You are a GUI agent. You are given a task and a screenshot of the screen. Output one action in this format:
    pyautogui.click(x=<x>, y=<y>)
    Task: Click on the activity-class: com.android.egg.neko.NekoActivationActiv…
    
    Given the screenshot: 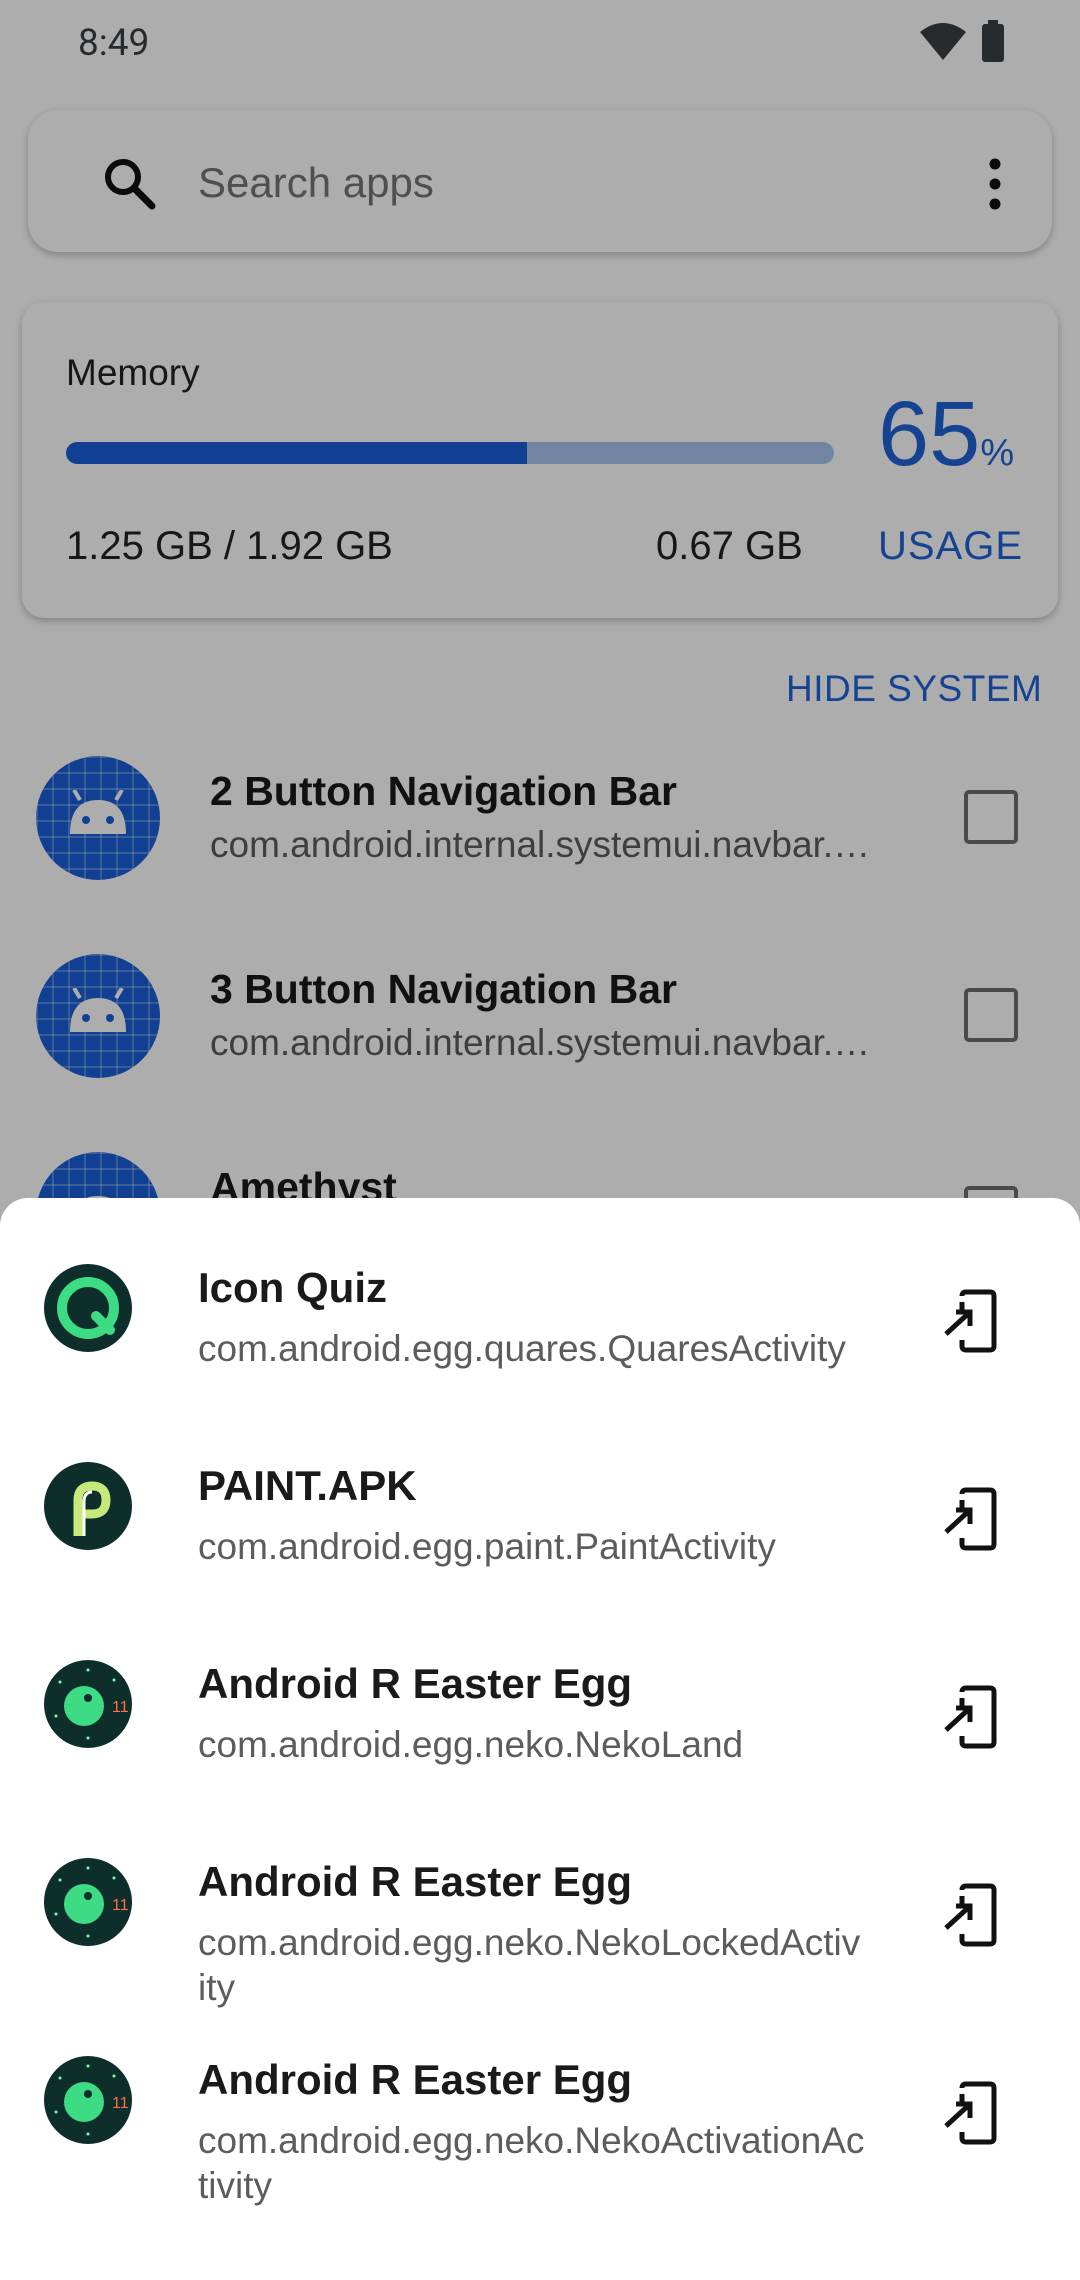 What is the action you would take?
    pyautogui.click(x=531, y=2163)
    